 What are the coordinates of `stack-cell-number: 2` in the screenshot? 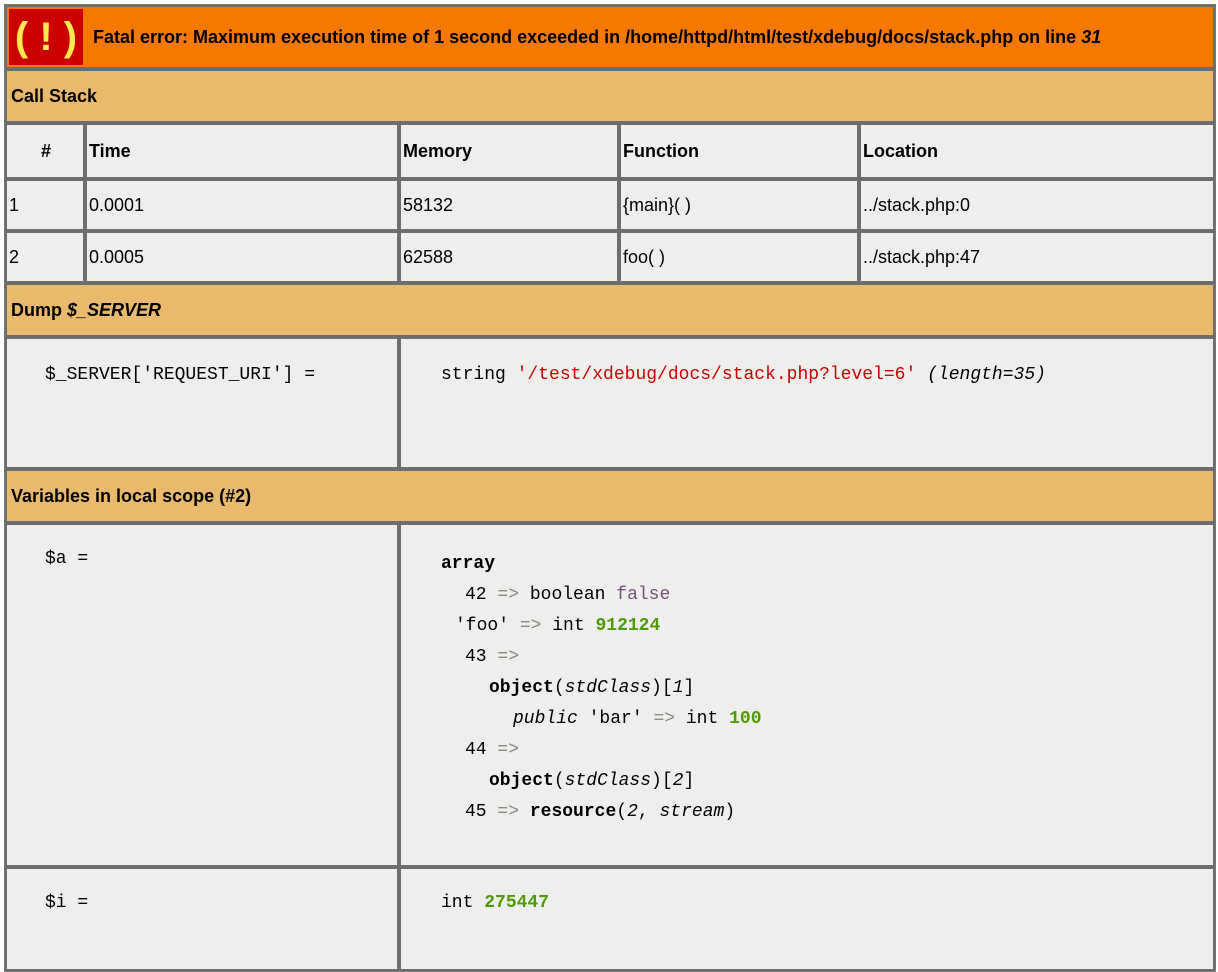 It's located at (45, 257).